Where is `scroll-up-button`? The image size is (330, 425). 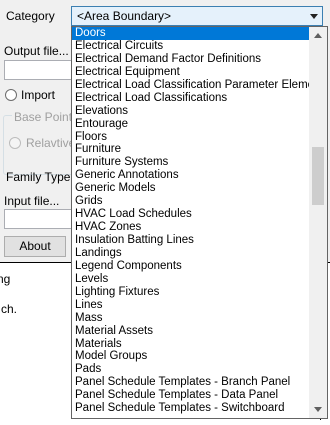 scroll-up-button is located at coordinates (318, 35).